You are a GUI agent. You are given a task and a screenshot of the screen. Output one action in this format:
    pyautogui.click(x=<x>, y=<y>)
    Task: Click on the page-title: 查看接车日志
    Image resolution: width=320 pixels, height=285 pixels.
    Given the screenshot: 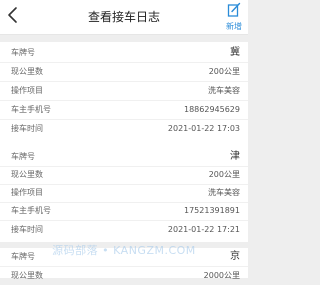 What is the action you would take?
    pyautogui.click(x=123, y=17)
    